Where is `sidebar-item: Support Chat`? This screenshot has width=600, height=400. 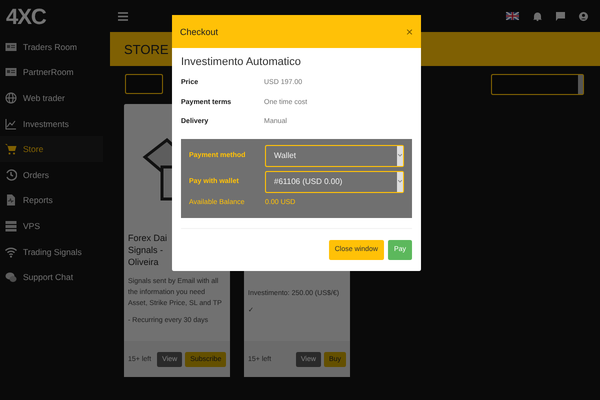 sidebar-item: Support Chat is located at coordinates (51, 277).